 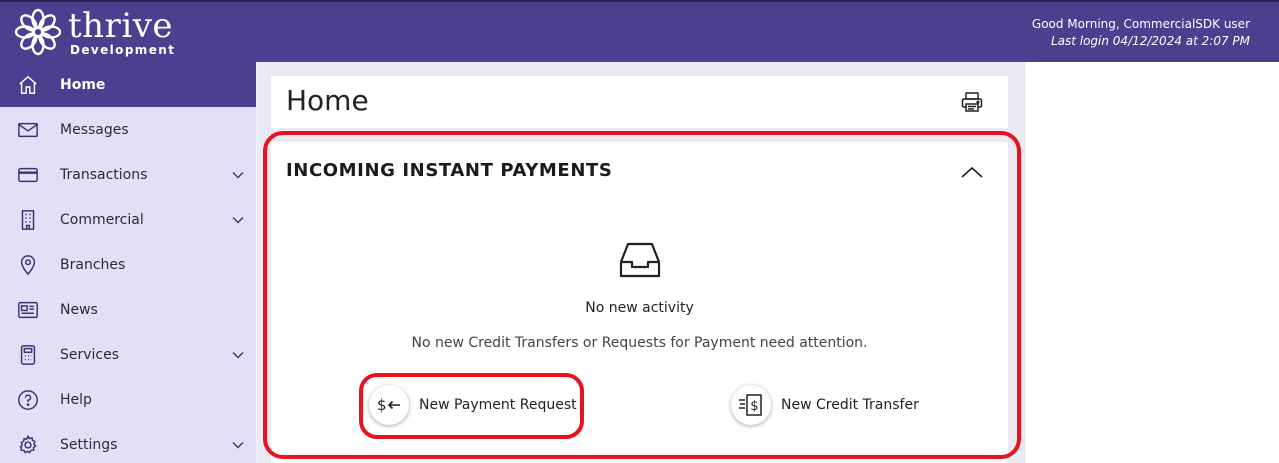 I want to click on card-title: INCOMING INSTANT PAYMENTS, so click(x=449, y=170).